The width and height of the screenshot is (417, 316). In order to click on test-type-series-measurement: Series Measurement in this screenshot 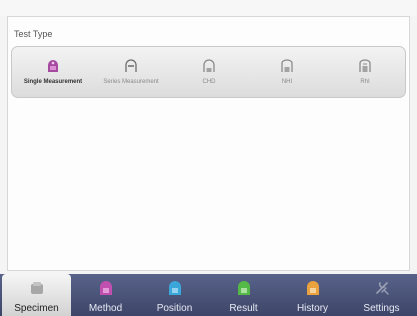, I will do `click(131, 72)`.